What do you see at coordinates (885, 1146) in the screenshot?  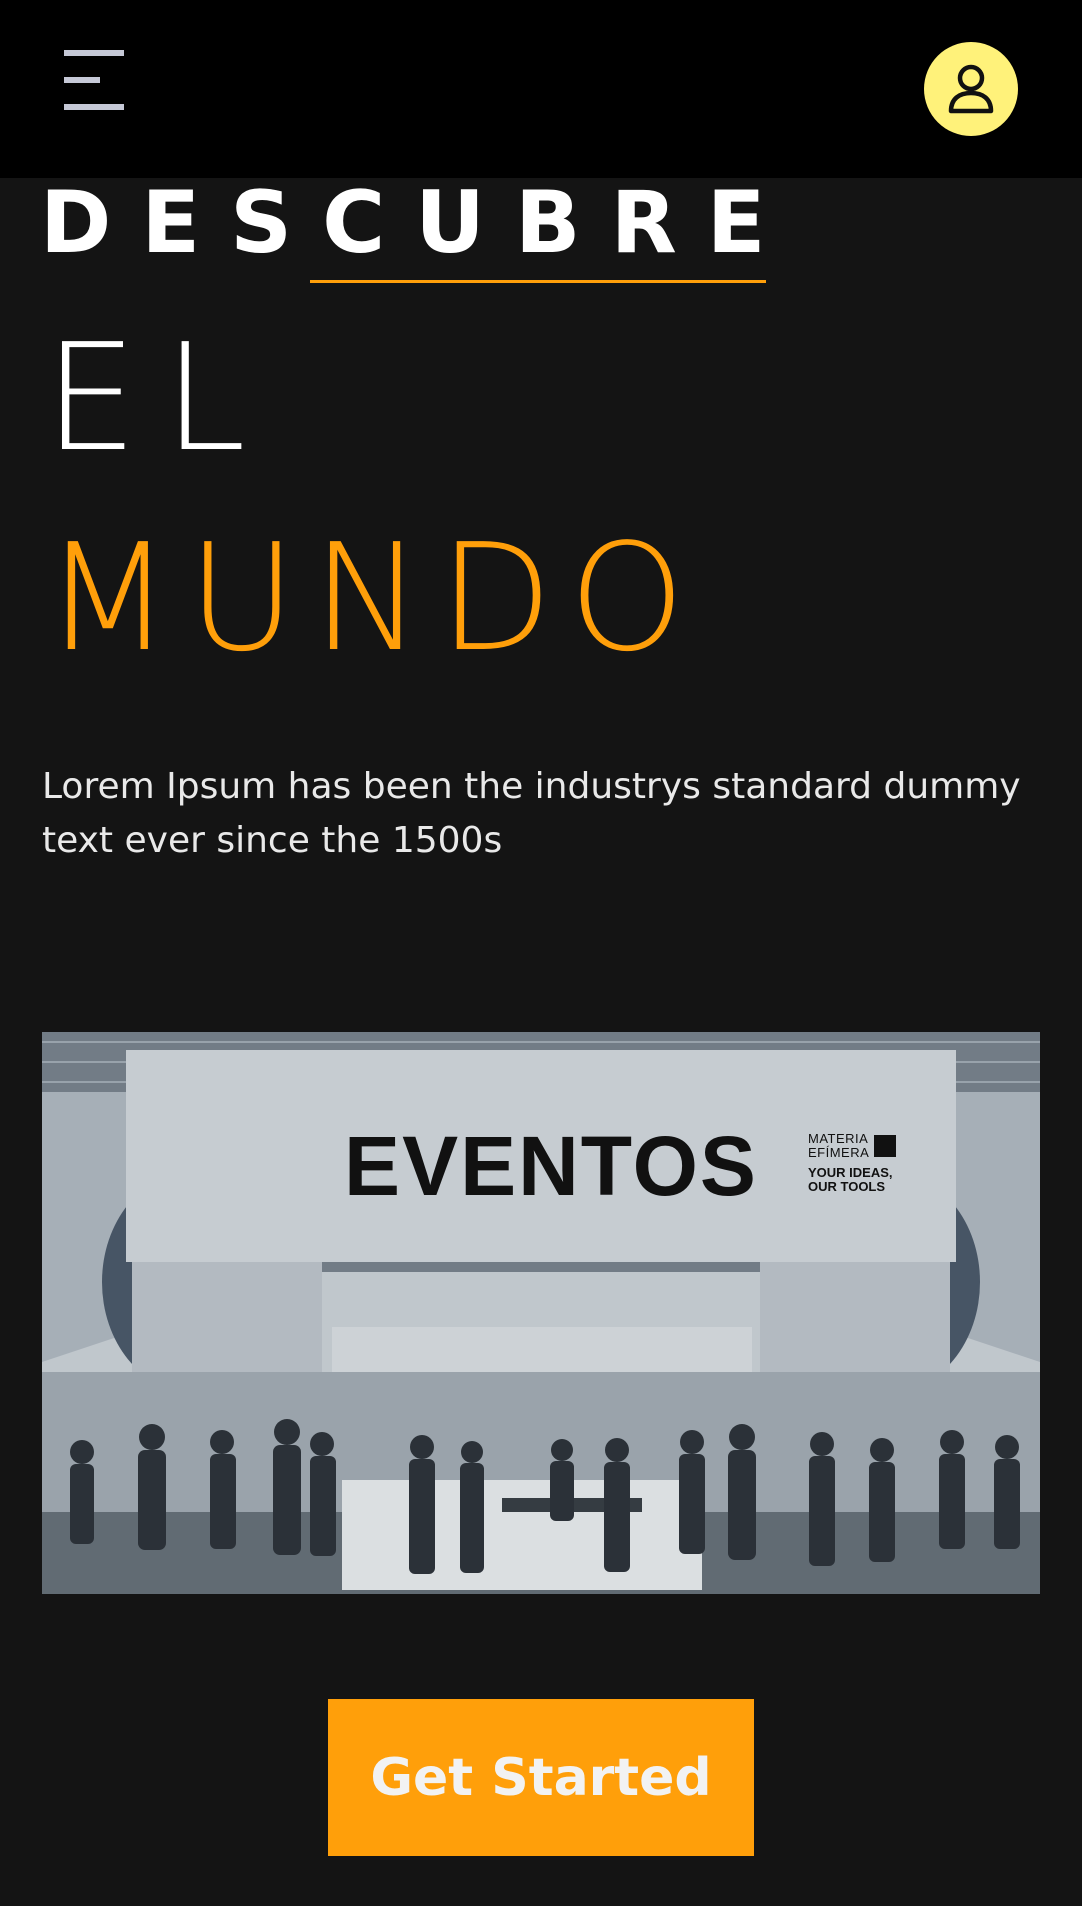 I see `brand-logo-icon` at bounding box center [885, 1146].